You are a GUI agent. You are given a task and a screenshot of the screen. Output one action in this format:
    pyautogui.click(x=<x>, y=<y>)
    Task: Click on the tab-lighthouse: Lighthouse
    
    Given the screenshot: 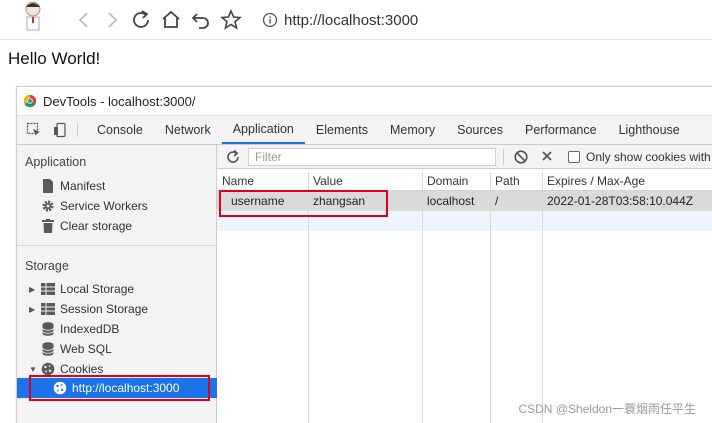 What is the action you would take?
    pyautogui.click(x=649, y=130)
    